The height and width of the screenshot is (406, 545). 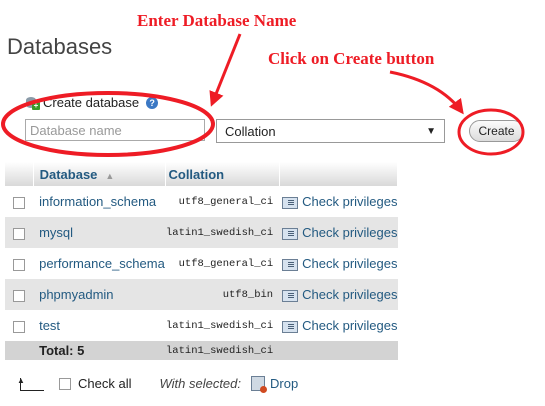 I want to click on create-button: Create, so click(x=496, y=131).